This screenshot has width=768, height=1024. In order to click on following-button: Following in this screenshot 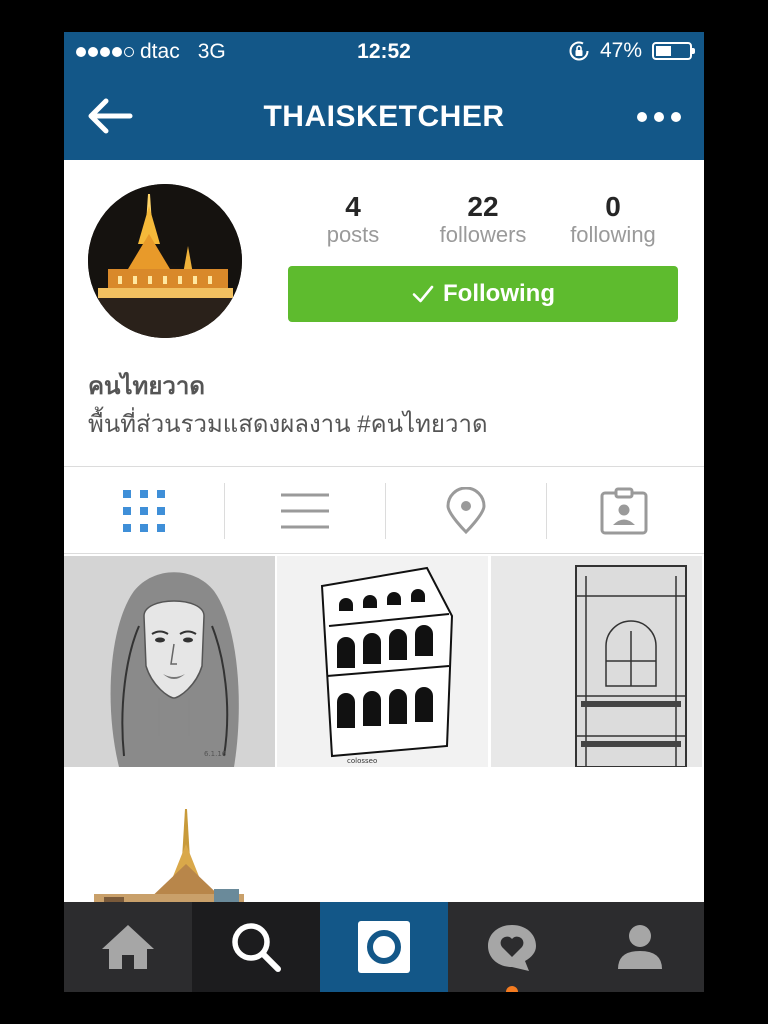, I will do `click(483, 294)`.